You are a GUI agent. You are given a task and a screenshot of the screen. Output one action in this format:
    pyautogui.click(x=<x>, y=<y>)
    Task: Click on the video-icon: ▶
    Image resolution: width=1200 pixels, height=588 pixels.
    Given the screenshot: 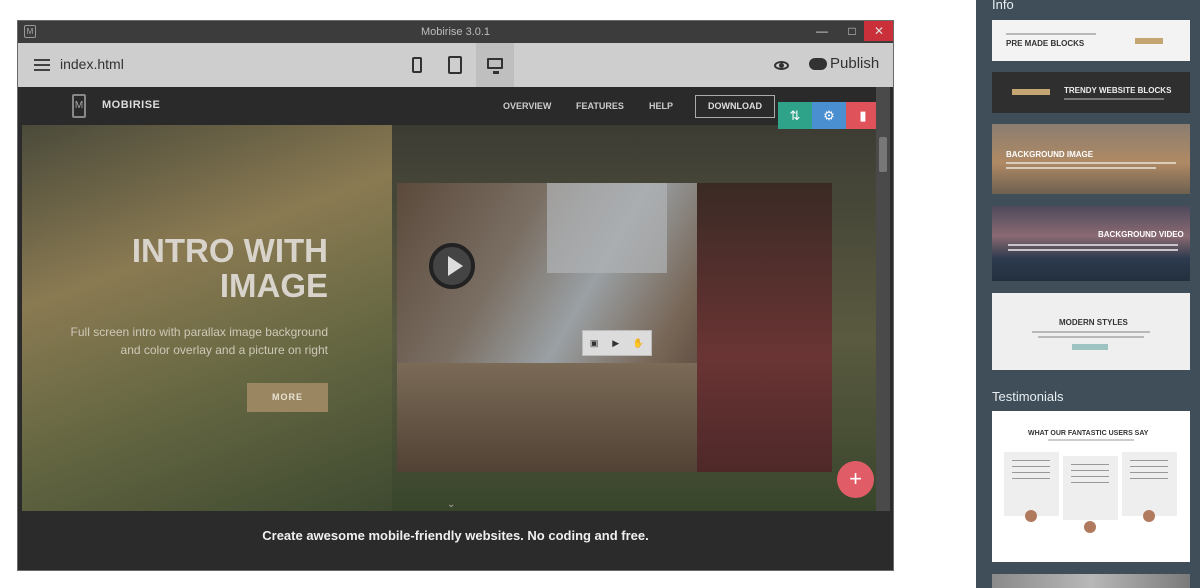 What is the action you would take?
    pyautogui.click(x=615, y=343)
    